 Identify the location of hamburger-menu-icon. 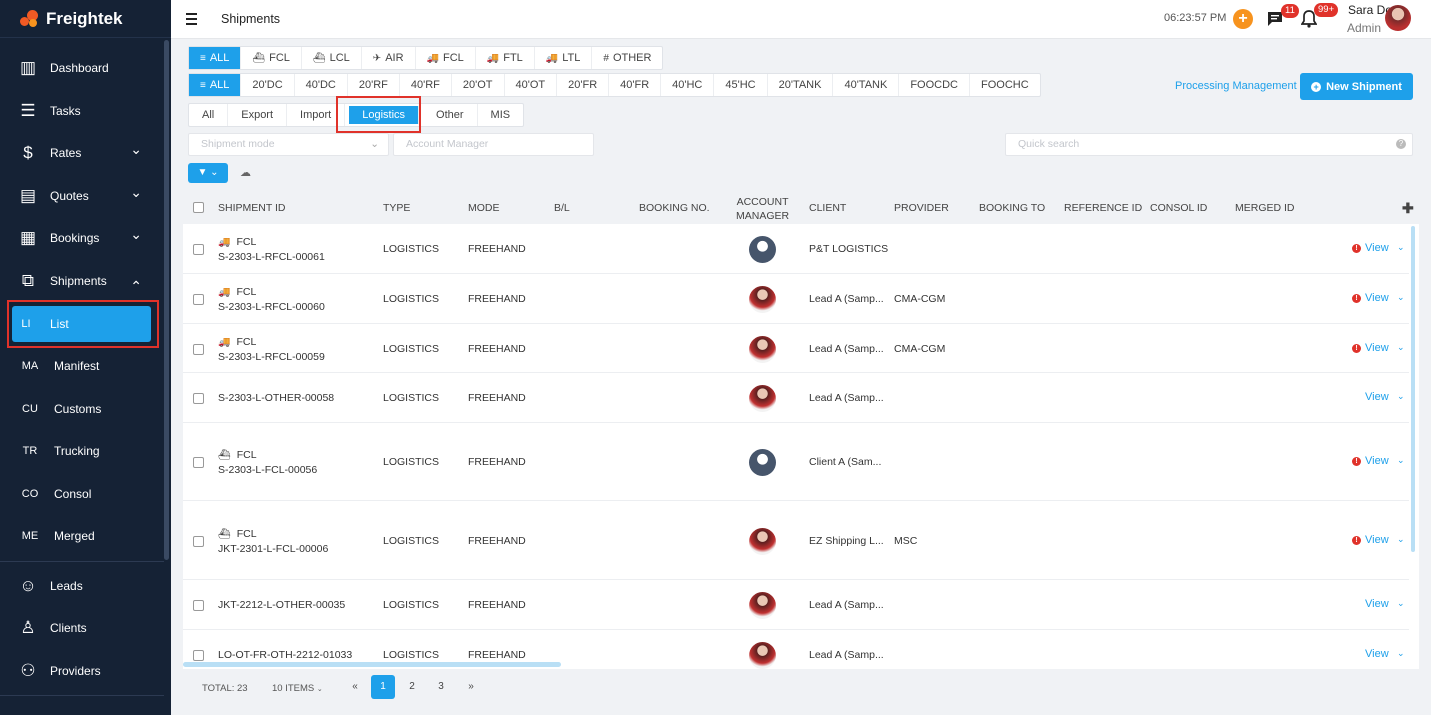
(191, 20).